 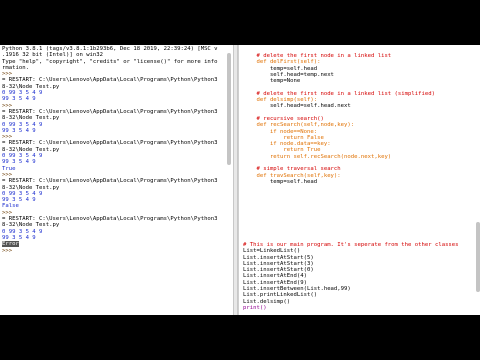 What do you see at coordinates (15, 67) in the screenshot?
I see `shell-line-text: rmation.` at bounding box center [15, 67].